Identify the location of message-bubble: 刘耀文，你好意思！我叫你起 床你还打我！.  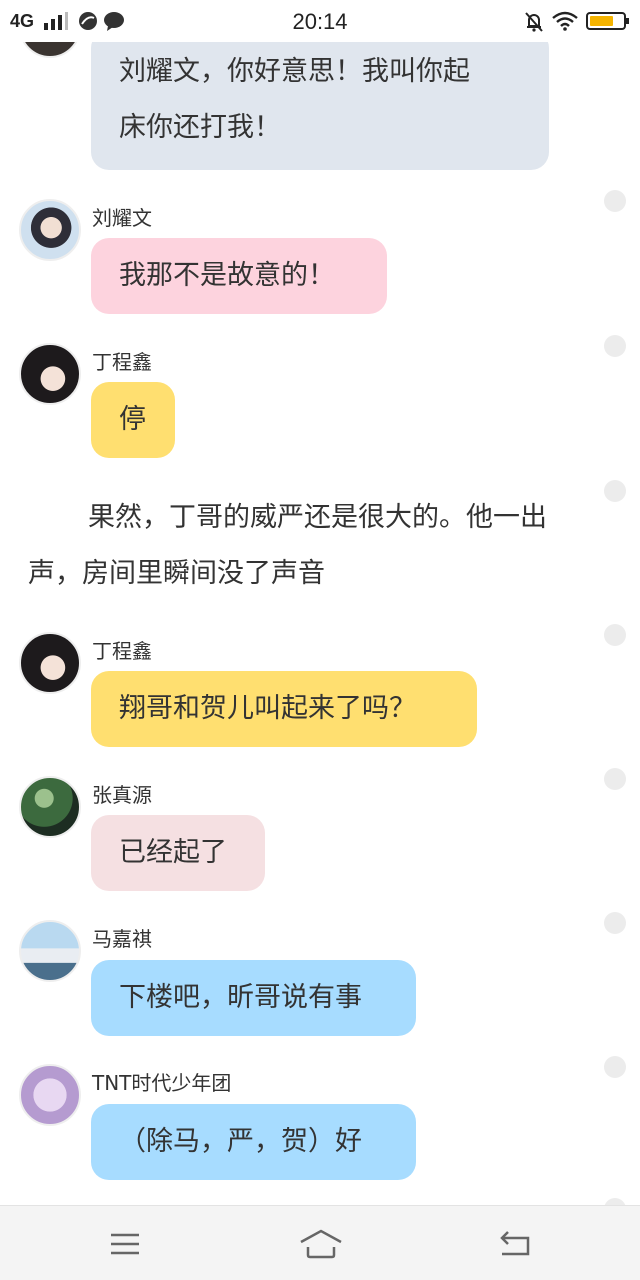
(320, 100).